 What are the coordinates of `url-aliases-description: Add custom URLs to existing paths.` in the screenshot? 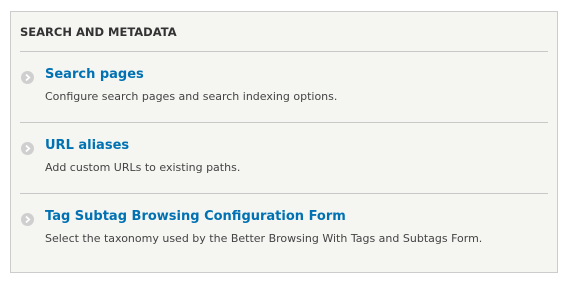 It's located at (143, 167).